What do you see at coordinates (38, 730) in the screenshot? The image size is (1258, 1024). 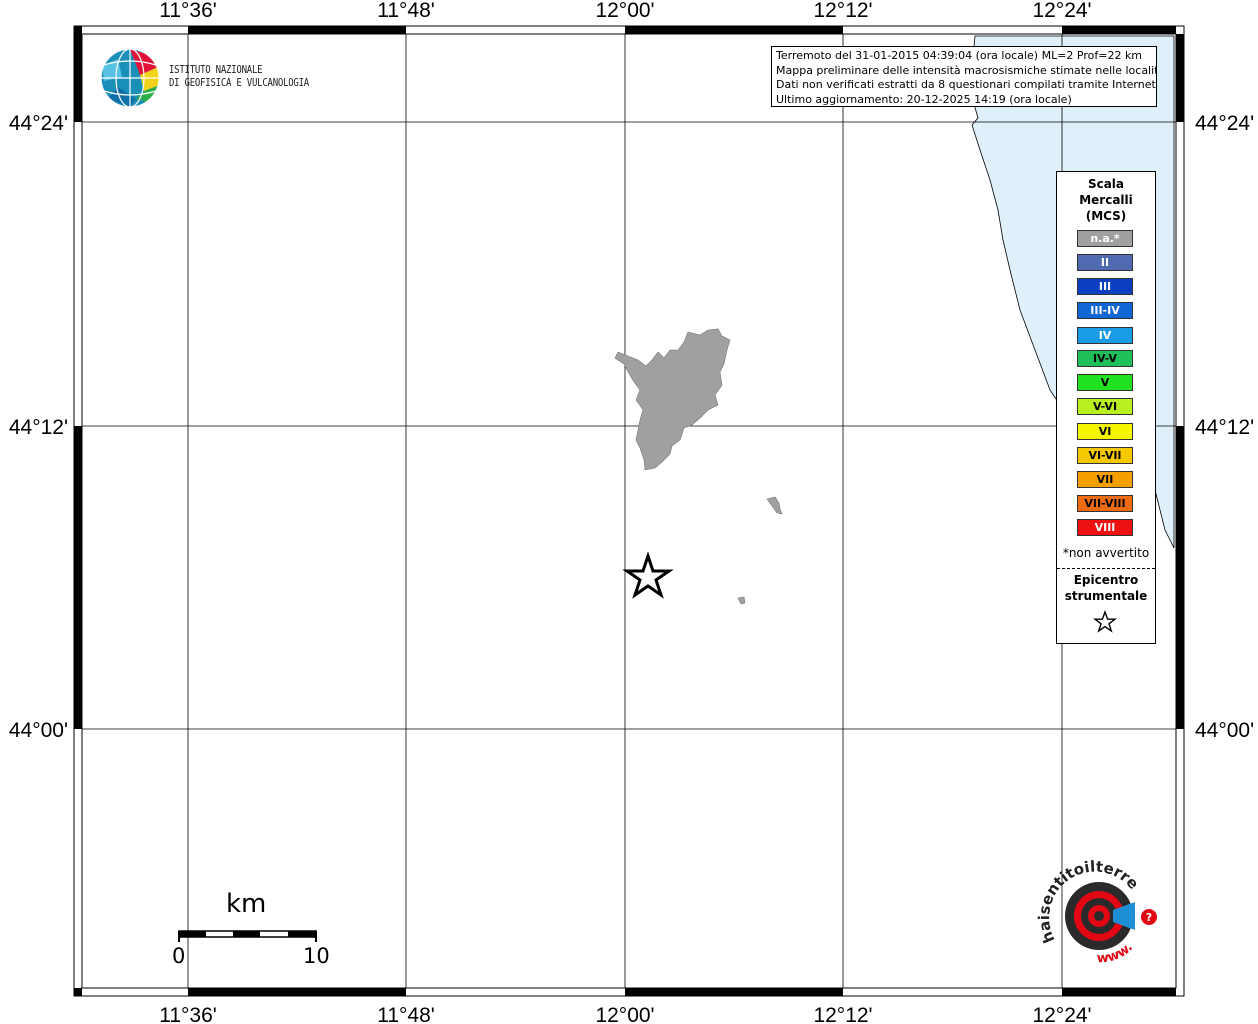 I see `lat-label-left-3: 44°00'` at bounding box center [38, 730].